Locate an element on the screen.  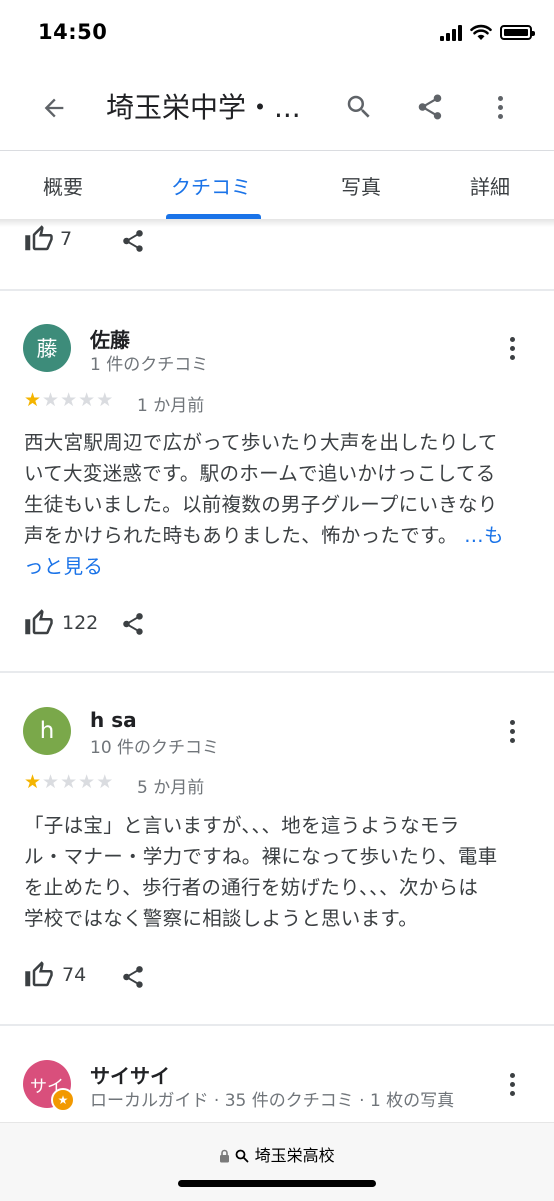
review-text-line: 声をかけられた時もありました、怖かったです。 …も is located at coordinates (264, 535).